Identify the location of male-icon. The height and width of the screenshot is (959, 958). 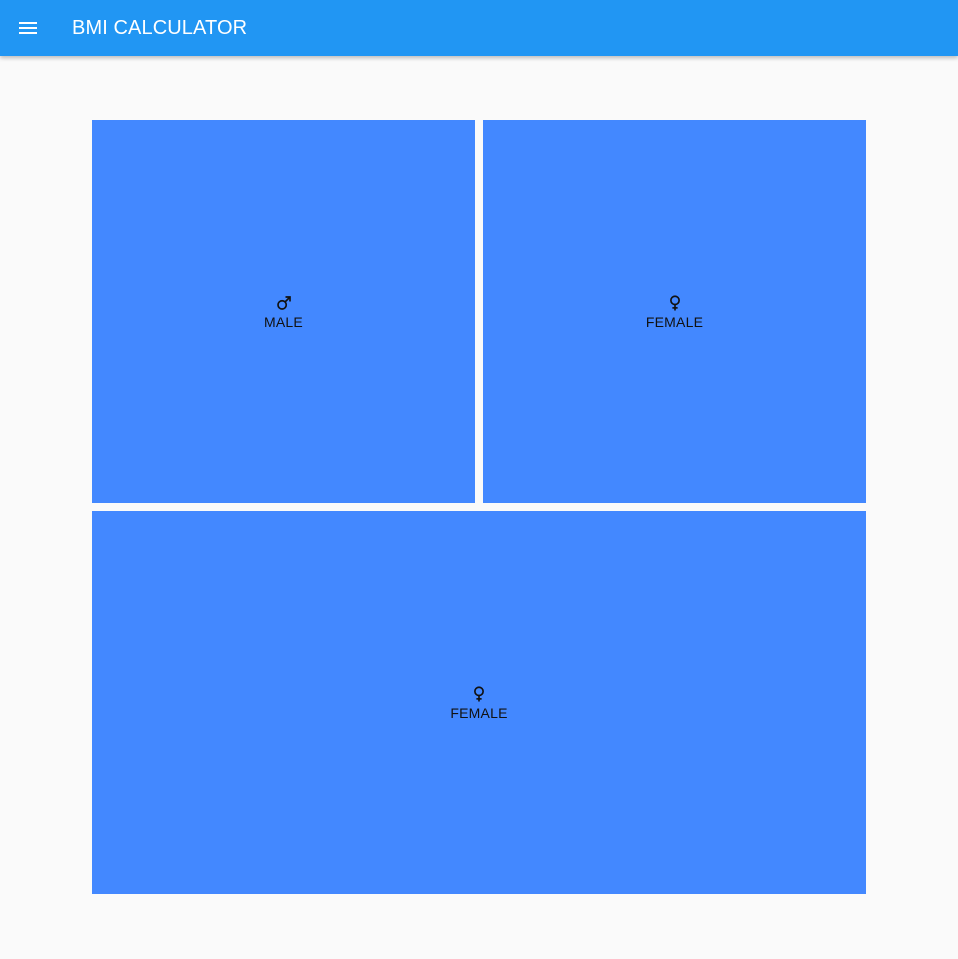
(283, 302).